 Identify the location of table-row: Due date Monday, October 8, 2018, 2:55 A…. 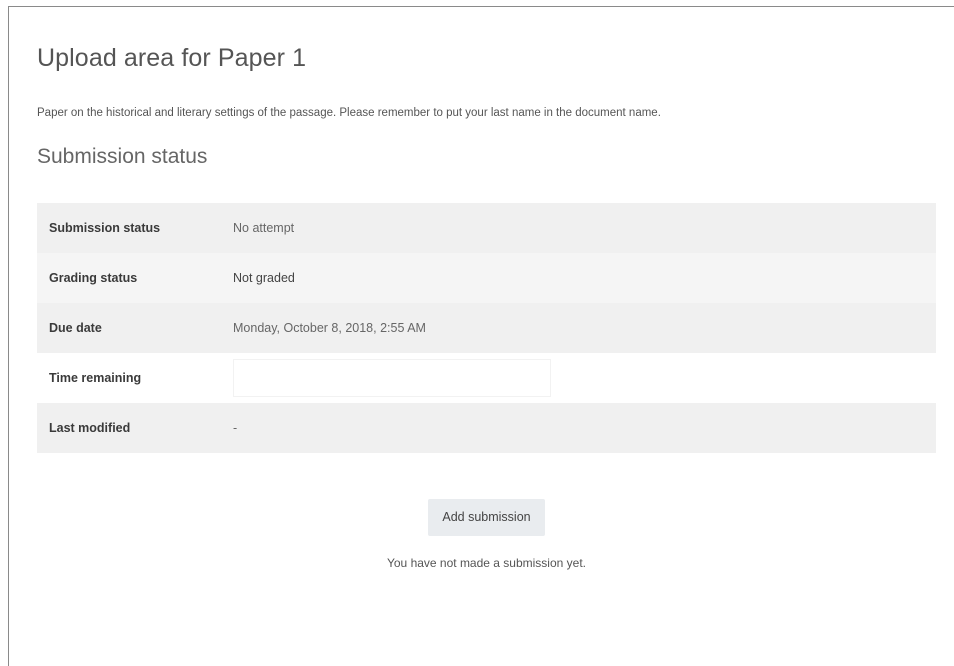
(486, 328).